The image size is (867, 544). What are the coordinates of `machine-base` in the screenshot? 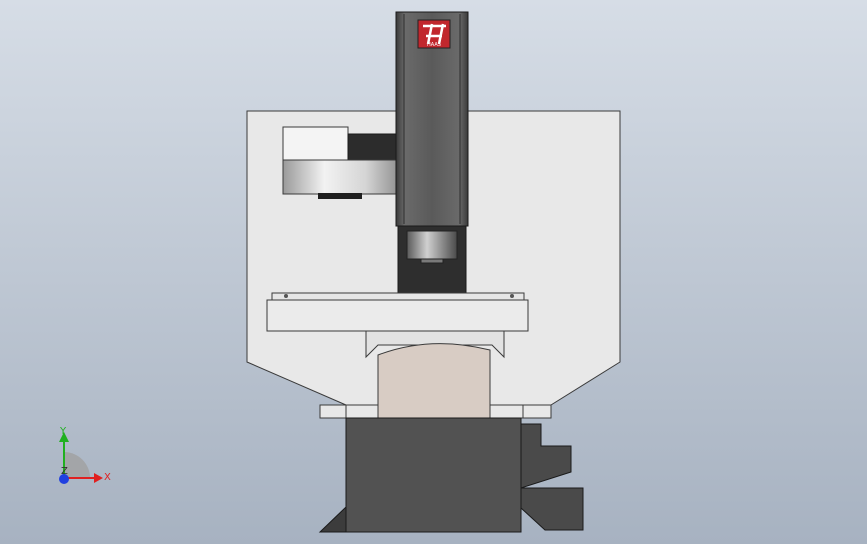 It's located at (433, 475).